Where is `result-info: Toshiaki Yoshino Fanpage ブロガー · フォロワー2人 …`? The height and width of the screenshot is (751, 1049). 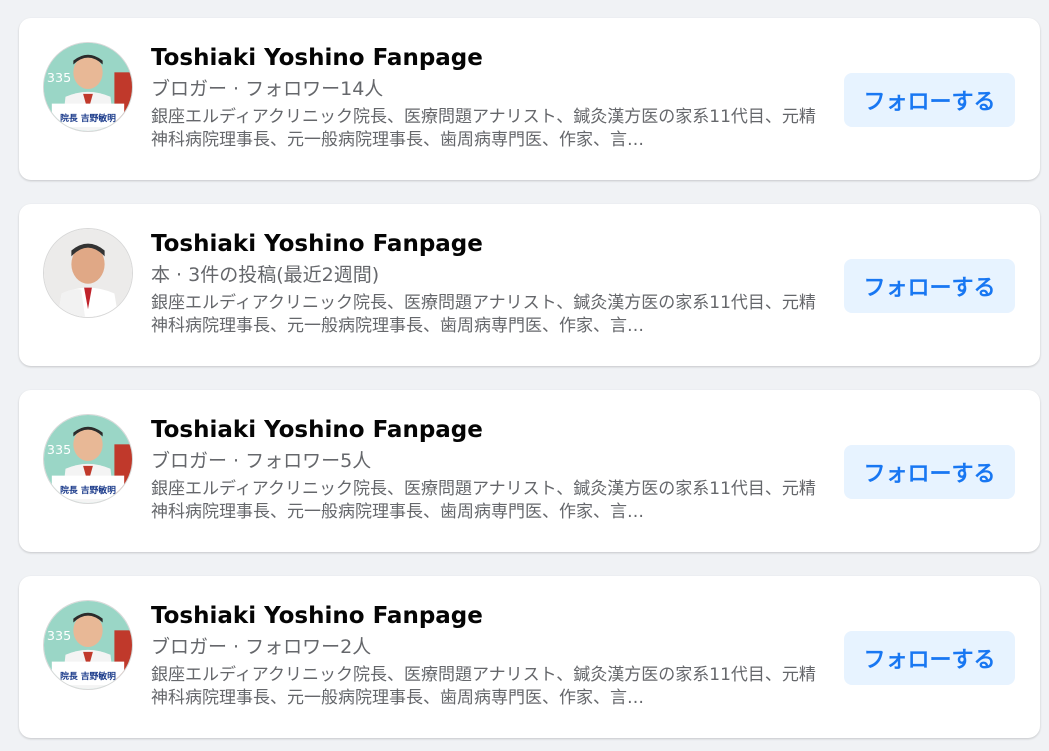
result-info: Toshiaki Yoshino Fanpage ブロガー · フォロワー2人 … is located at coordinates (485, 655).